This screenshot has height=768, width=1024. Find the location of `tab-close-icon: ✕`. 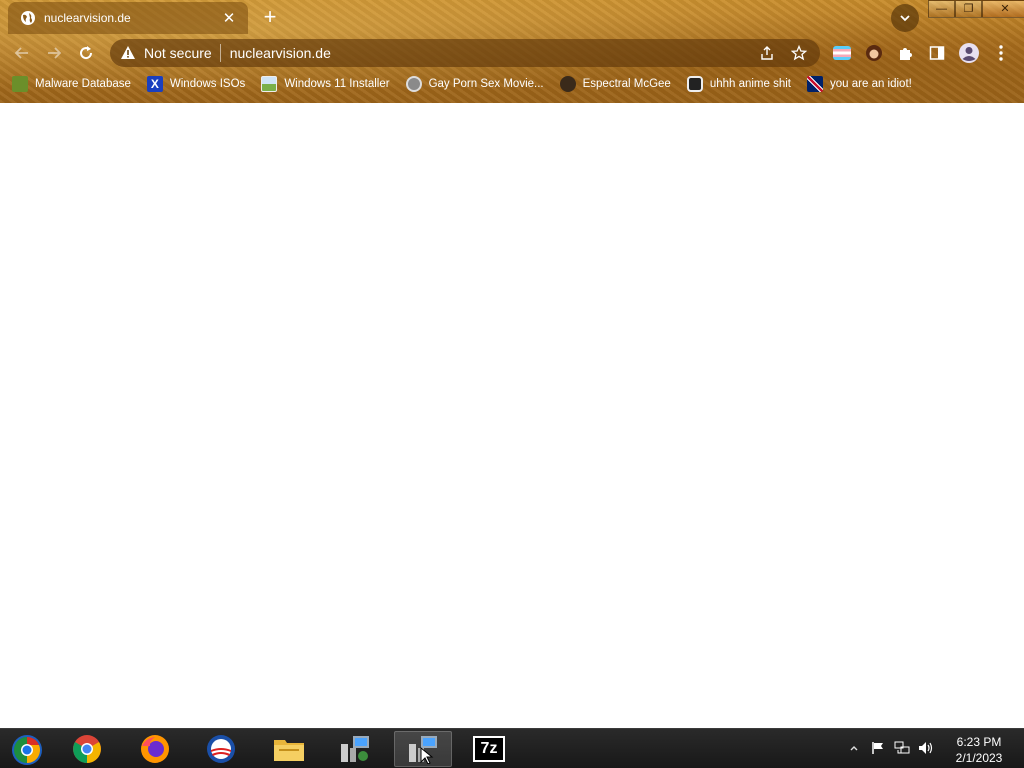

tab-close-icon: ✕ is located at coordinates (229, 18).